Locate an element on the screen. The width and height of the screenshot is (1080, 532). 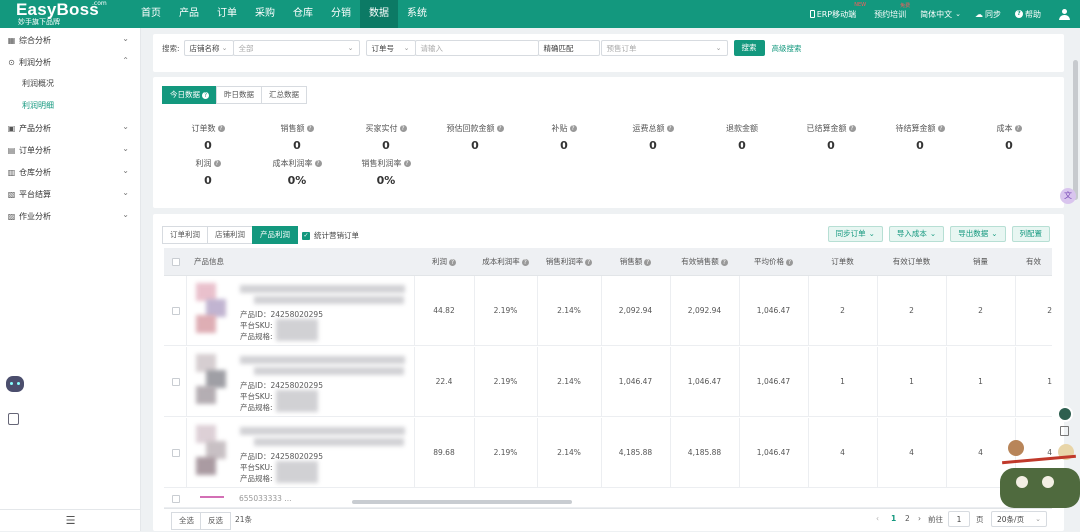
sidebar-item-6: ▧ 平台结算 ⌄ is located at coordinates (70, 194).